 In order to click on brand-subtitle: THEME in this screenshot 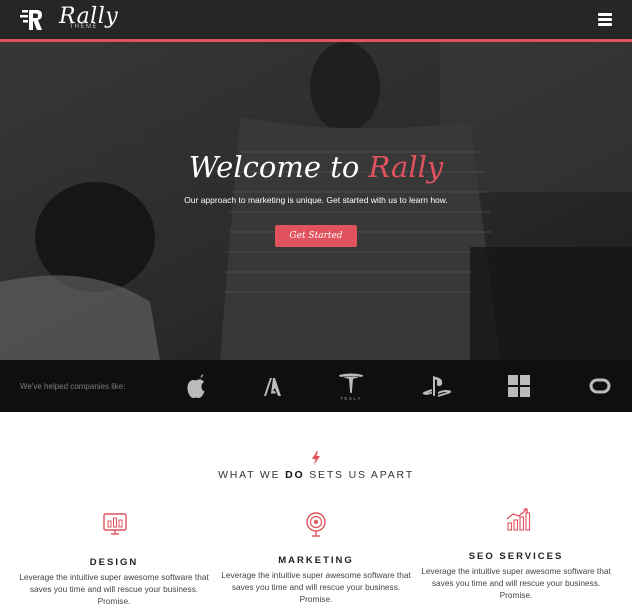, I will do `click(83, 27)`.